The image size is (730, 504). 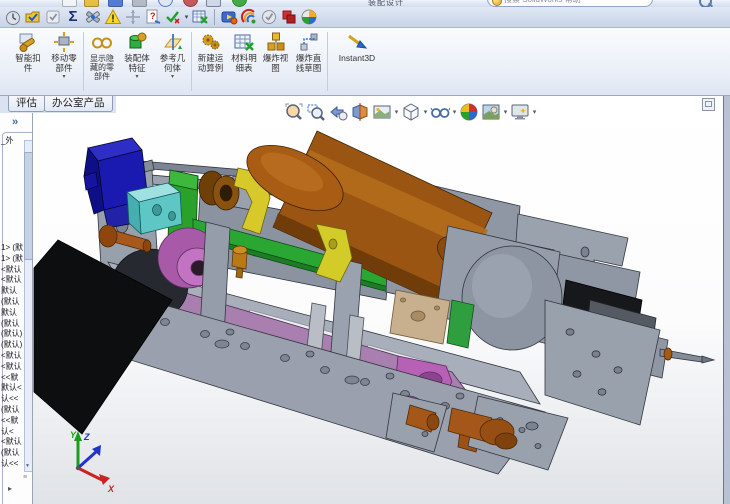 I want to click on previous-view-icon, so click(x=338, y=112).